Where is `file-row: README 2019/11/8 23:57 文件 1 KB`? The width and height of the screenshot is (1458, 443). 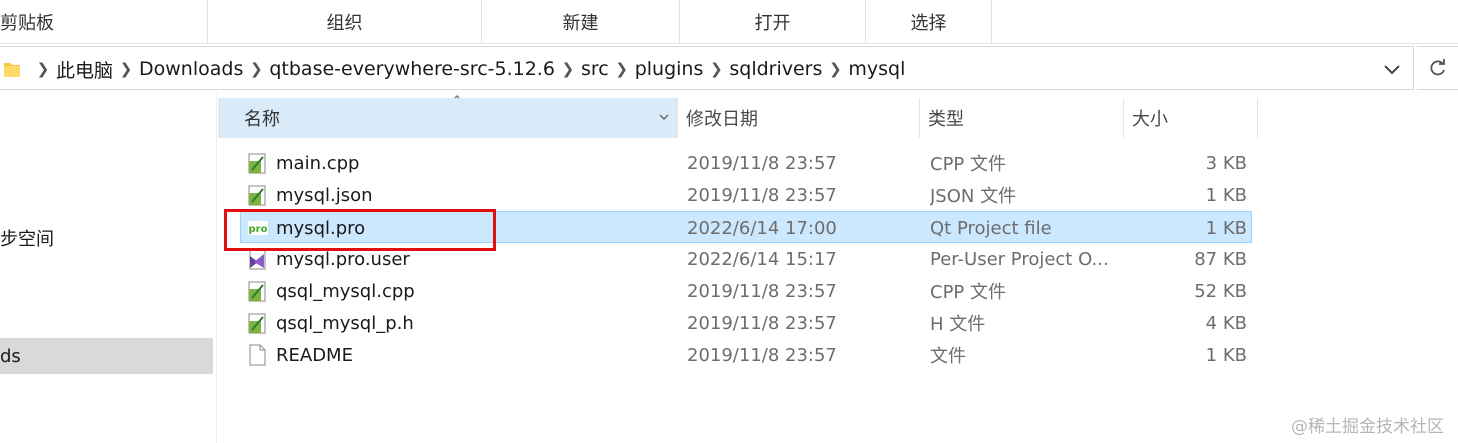
file-row: README 2019/11/8 23:57 文件 1 KB is located at coordinates (746, 355).